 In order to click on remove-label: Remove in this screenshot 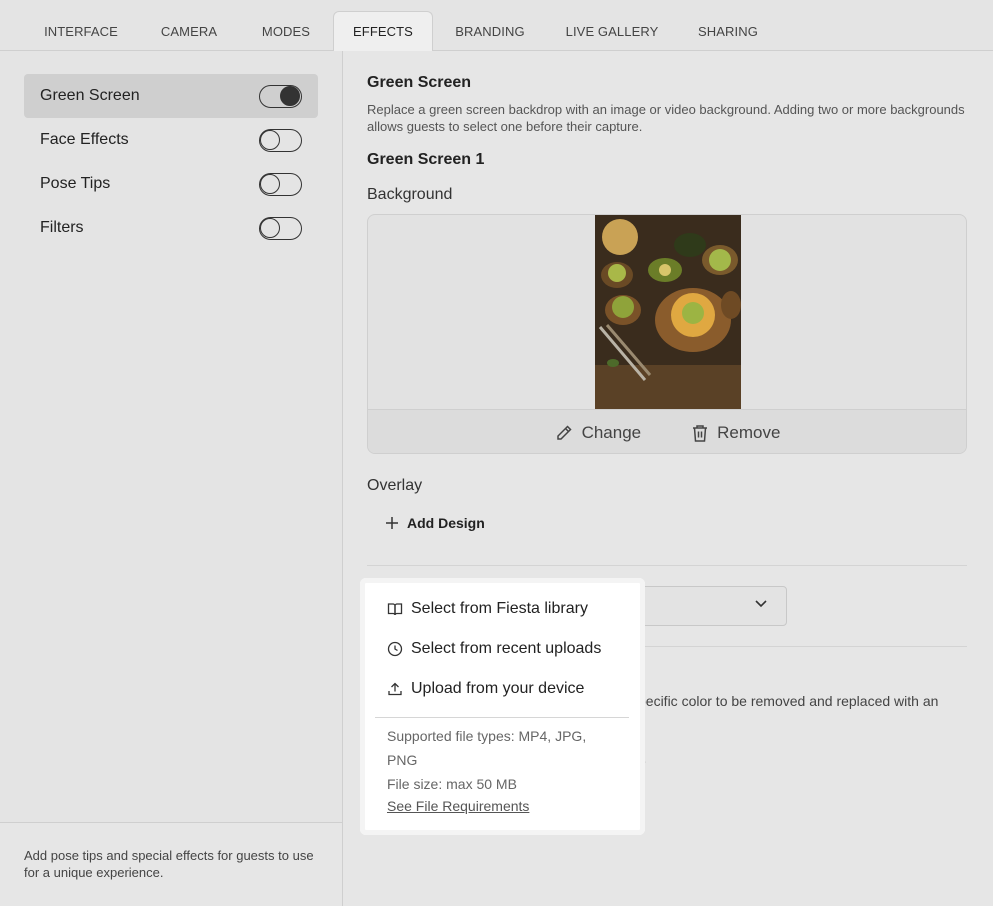, I will do `click(749, 432)`.